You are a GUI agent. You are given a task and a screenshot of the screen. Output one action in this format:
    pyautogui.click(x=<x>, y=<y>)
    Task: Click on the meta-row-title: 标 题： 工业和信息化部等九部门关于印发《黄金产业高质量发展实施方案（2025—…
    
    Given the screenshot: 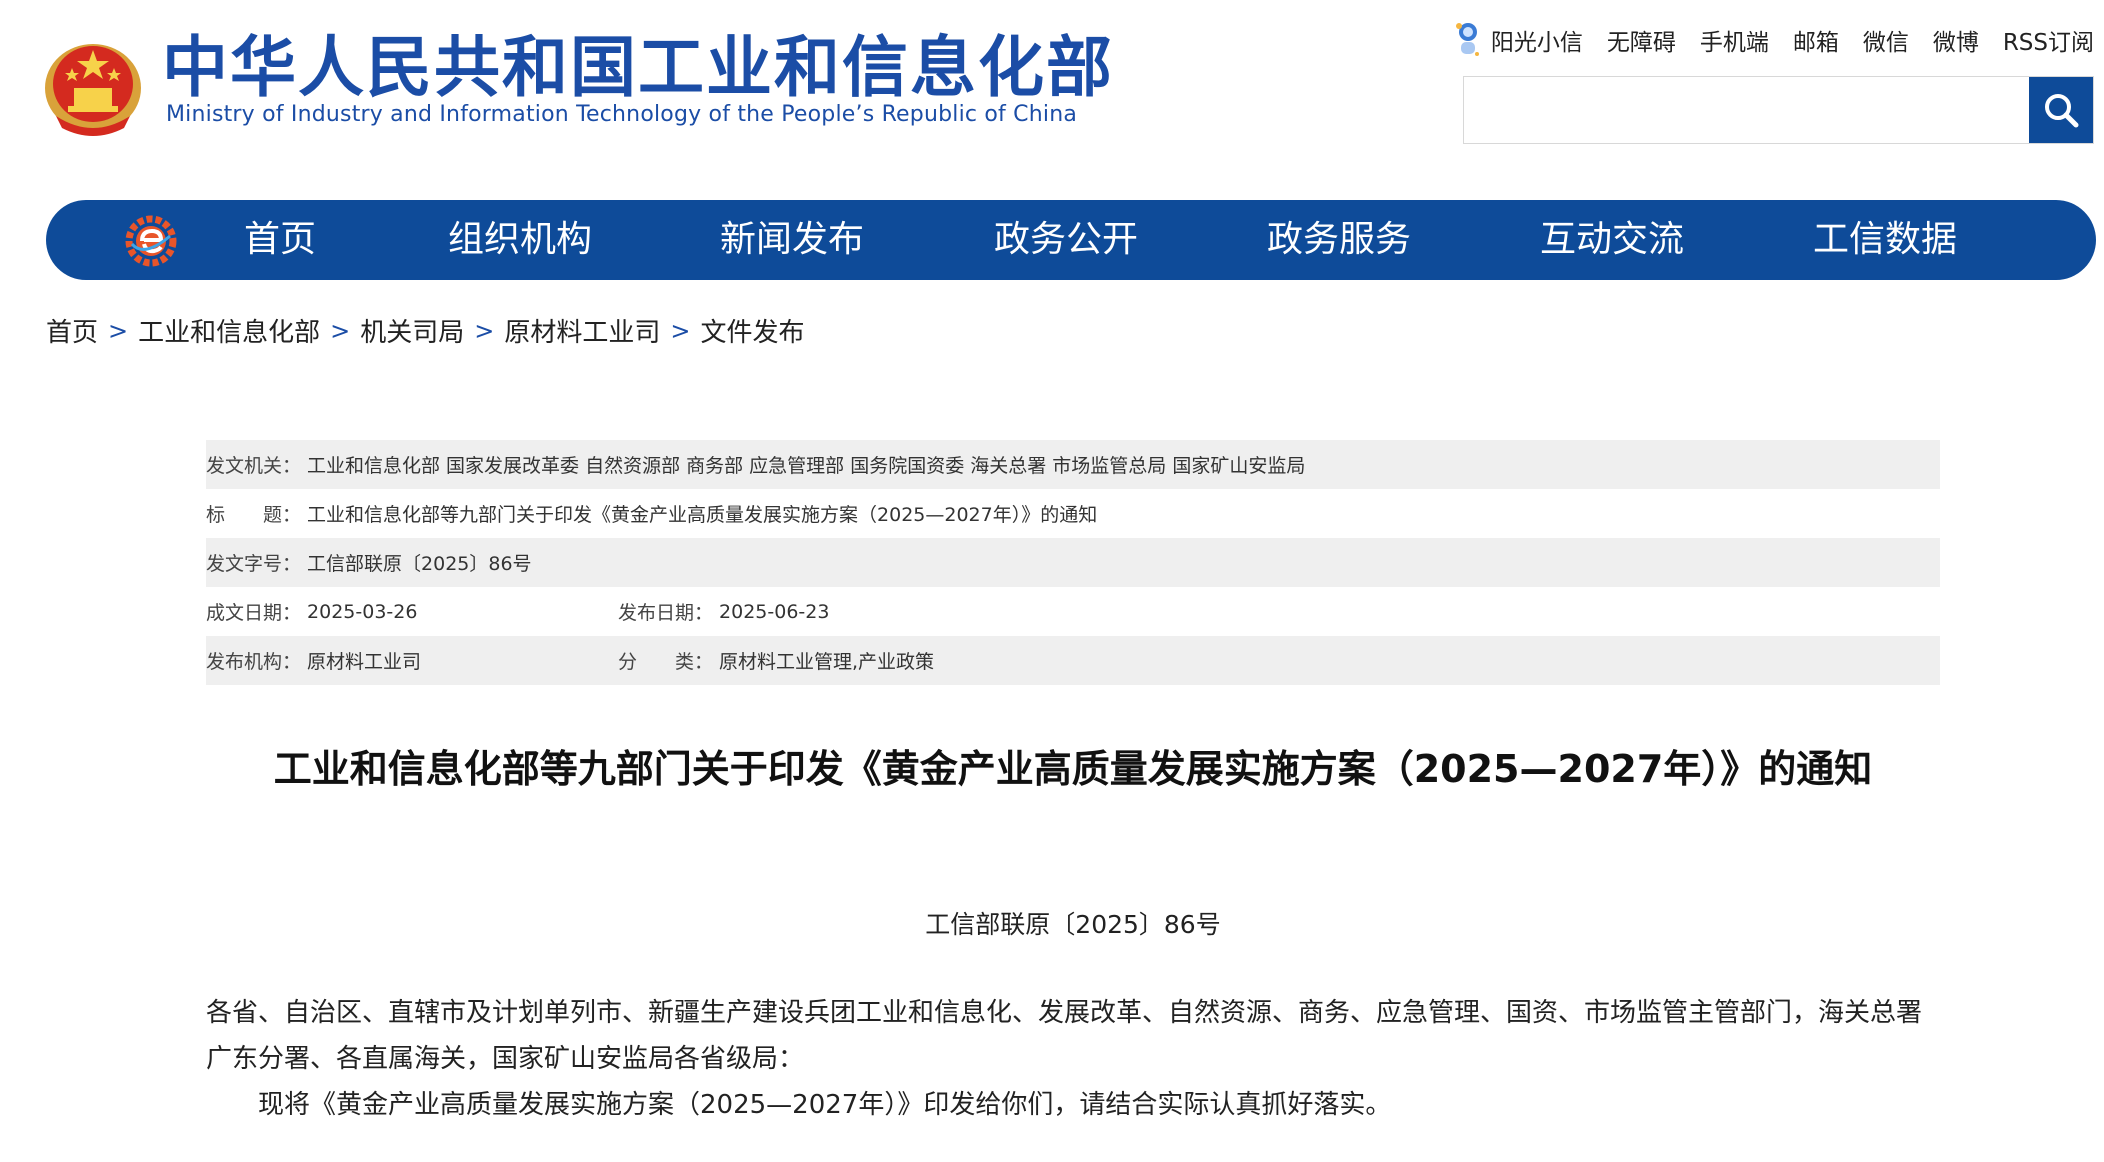 What is the action you would take?
    pyautogui.click(x=1073, y=513)
    